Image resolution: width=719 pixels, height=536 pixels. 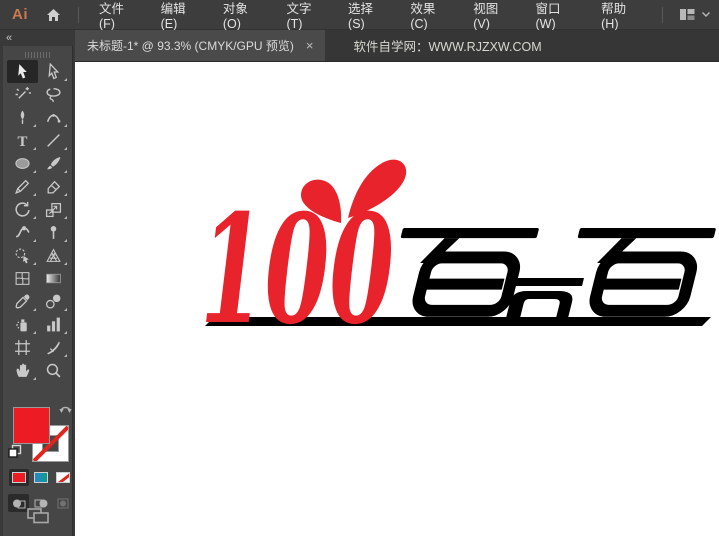 I want to click on menu-item-h: 帮助(H), so click(x=621, y=15).